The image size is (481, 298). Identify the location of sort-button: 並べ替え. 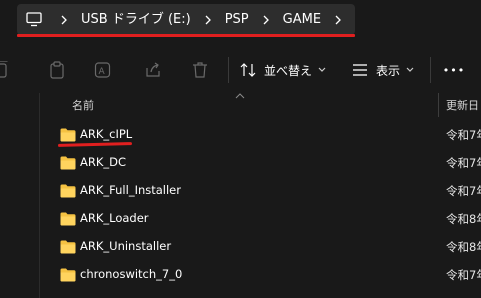
(283, 70).